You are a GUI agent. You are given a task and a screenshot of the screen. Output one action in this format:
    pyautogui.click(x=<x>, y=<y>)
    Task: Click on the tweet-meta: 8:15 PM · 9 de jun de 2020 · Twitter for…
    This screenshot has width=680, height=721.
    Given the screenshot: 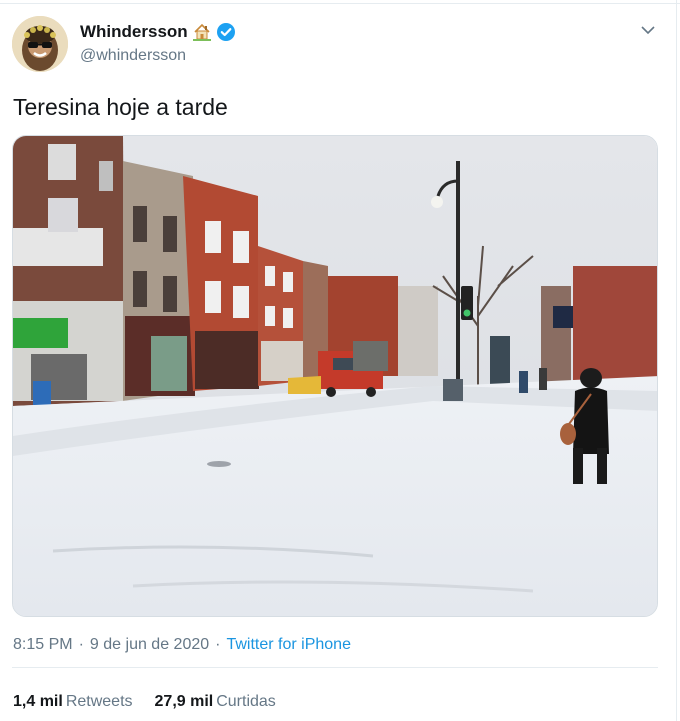 What is the action you would take?
    pyautogui.click(x=182, y=645)
    